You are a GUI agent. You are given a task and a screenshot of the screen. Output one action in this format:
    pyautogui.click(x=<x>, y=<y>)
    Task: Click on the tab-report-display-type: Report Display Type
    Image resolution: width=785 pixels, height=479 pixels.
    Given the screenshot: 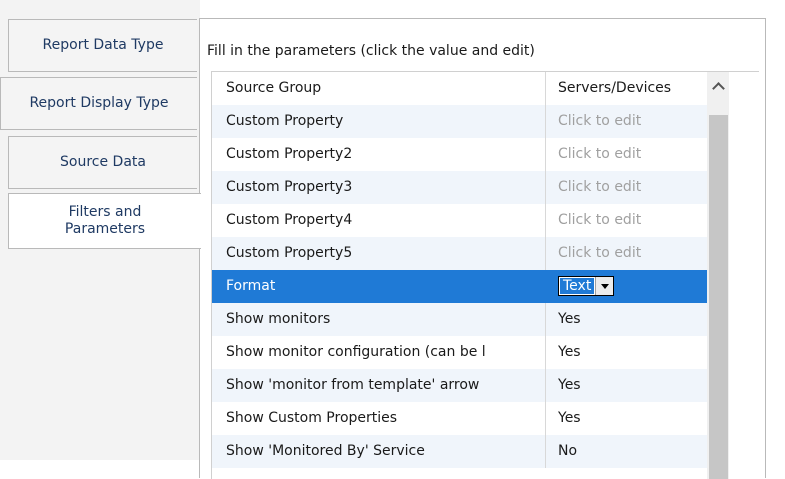 What is the action you would take?
    pyautogui.click(x=98, y=103)
    